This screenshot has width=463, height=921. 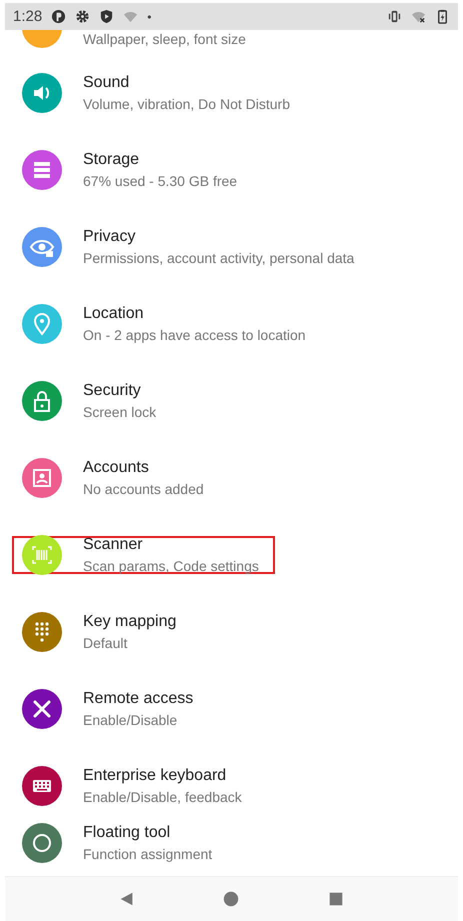 What do you see at coordinates (147, 833) in the screenshot?
I see `setting-title: Floating tool` at bounding box center [147, 833].